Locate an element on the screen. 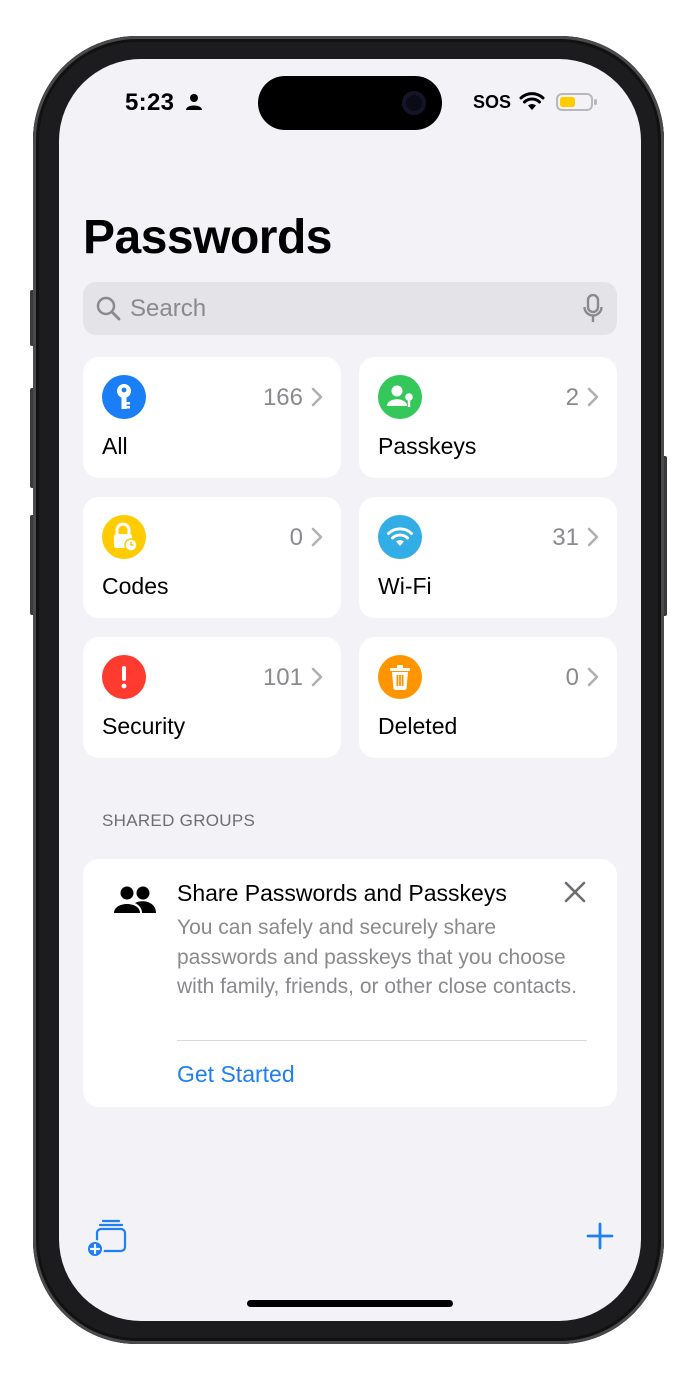 This screenshot has height=1379, width=700. search-icon is located at coordinates (108, 308).